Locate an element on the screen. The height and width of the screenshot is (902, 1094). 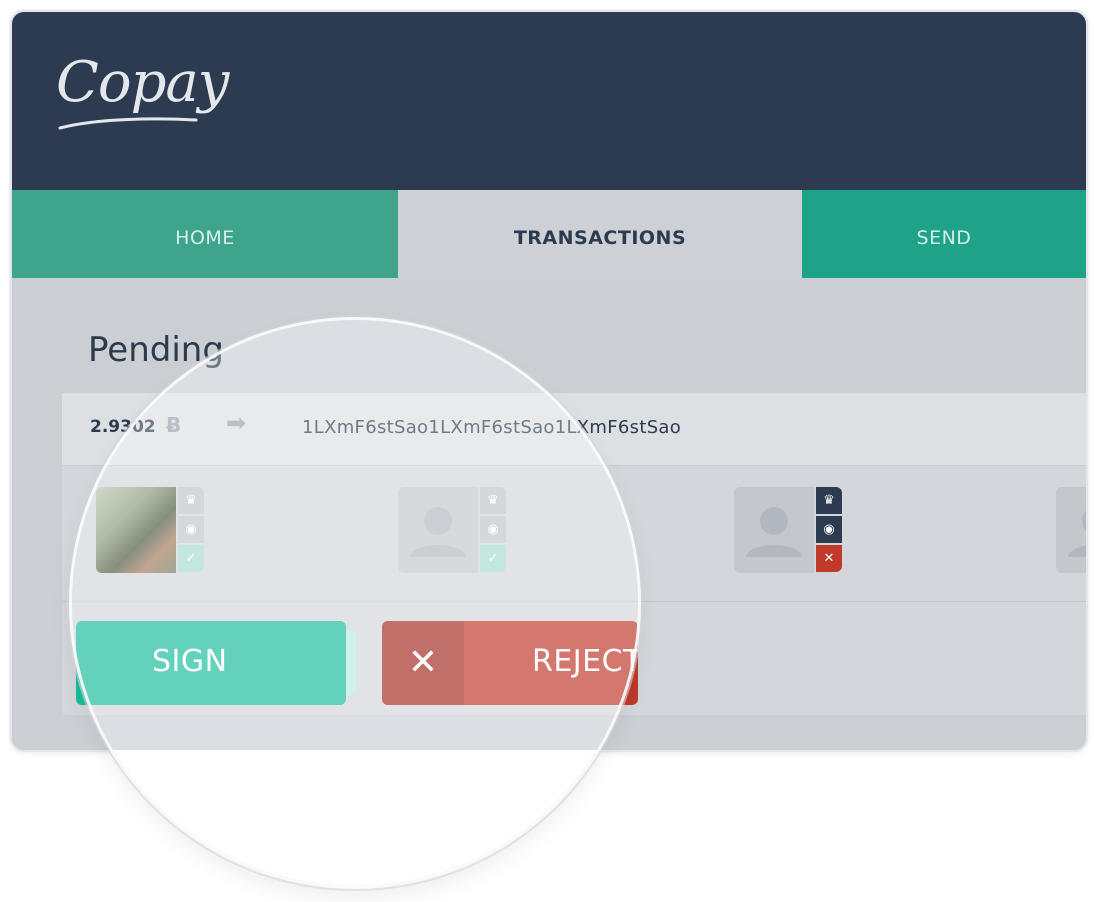
destination-address: 1LXmF6stSao1LXmF6stSao1LXmF6stSao is located at coordinates (492, 427).